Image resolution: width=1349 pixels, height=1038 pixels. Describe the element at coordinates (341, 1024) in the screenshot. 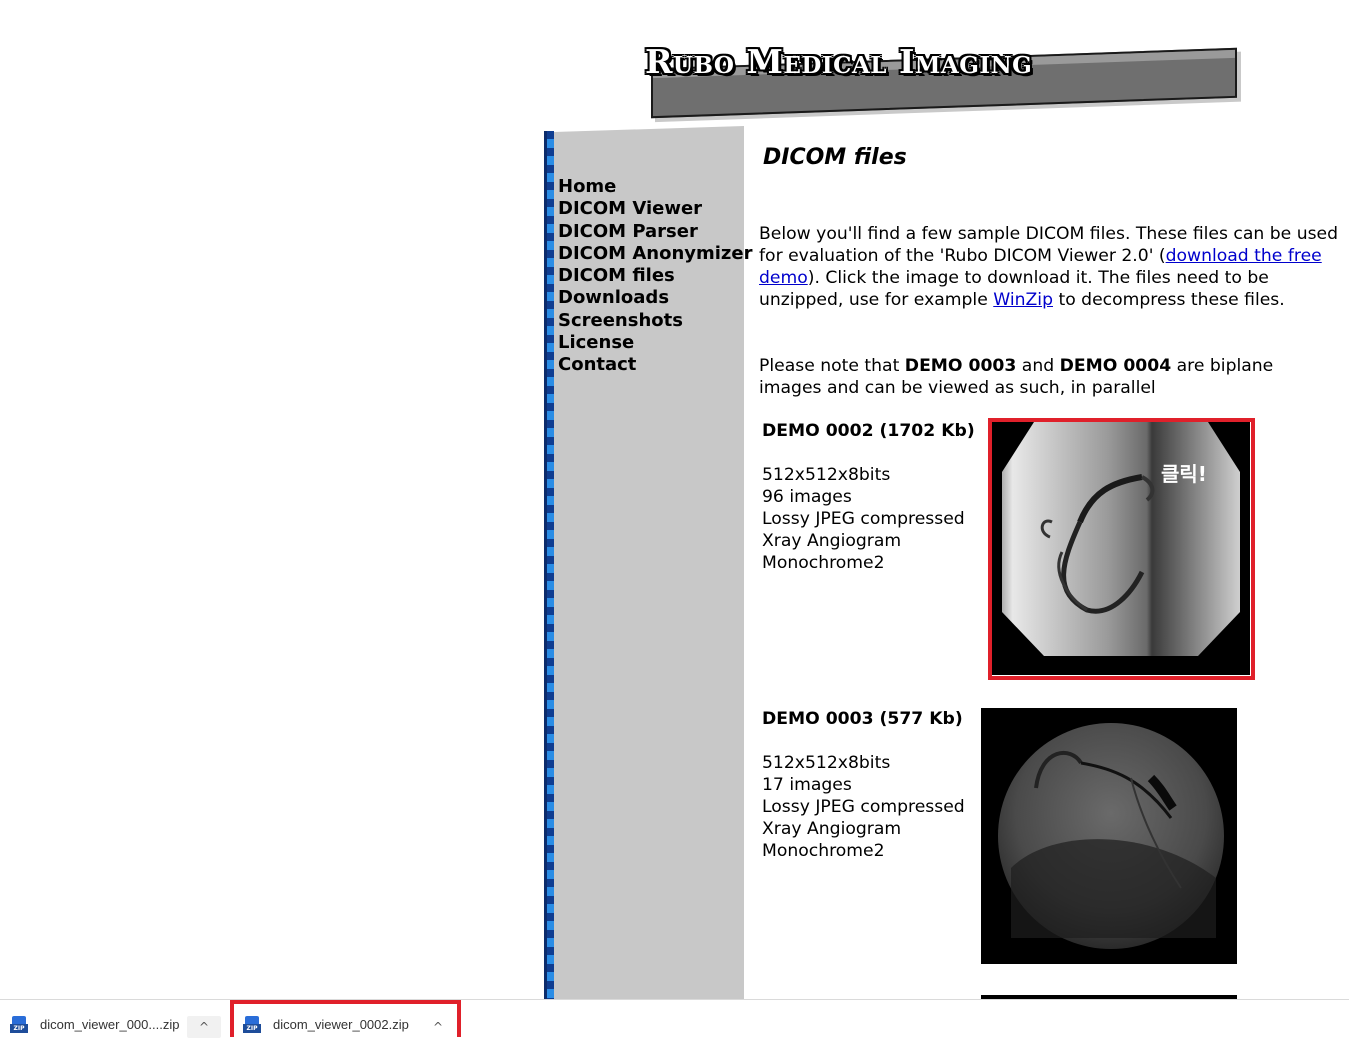

I see `download-item-2-name: dicom_viewer_0002.zip` at that location.